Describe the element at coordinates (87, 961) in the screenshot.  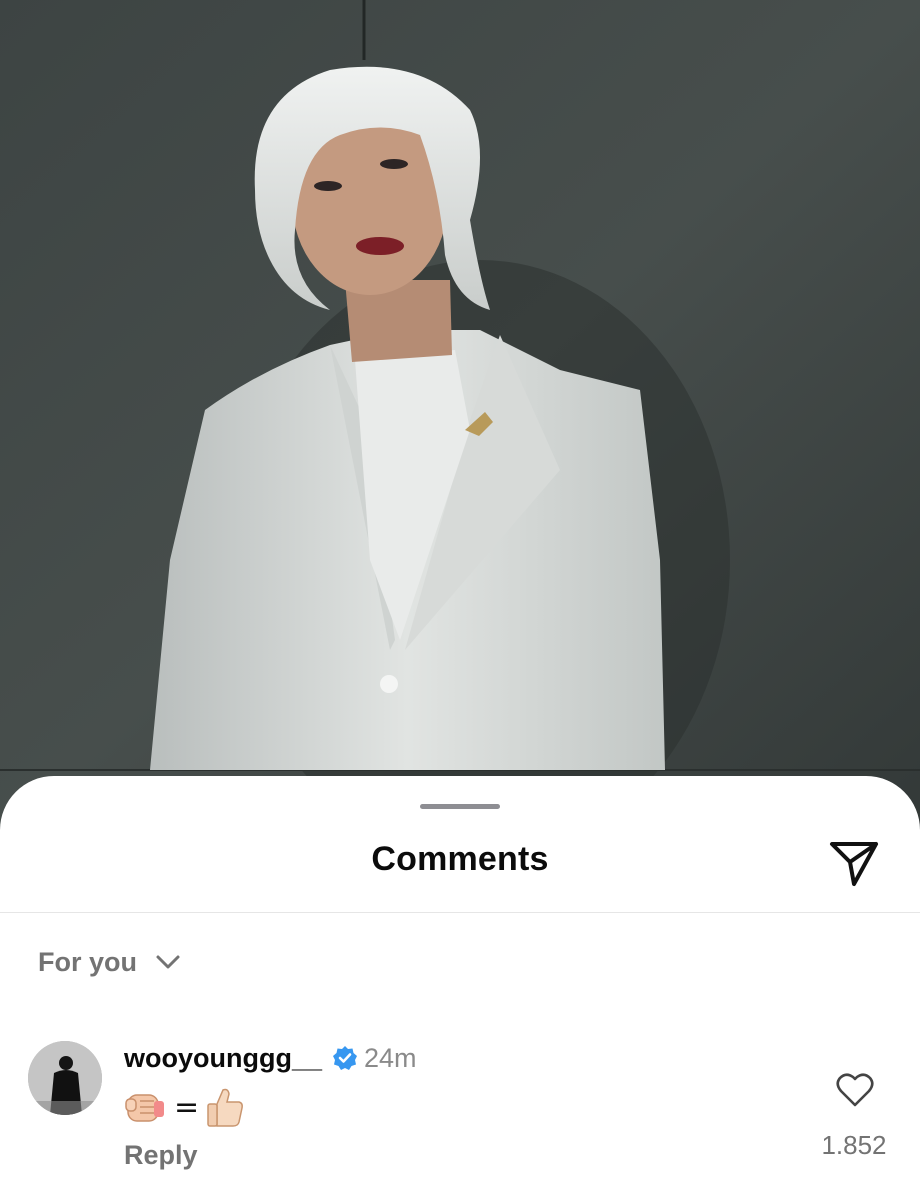
I see `filter-label: For you` at that location.